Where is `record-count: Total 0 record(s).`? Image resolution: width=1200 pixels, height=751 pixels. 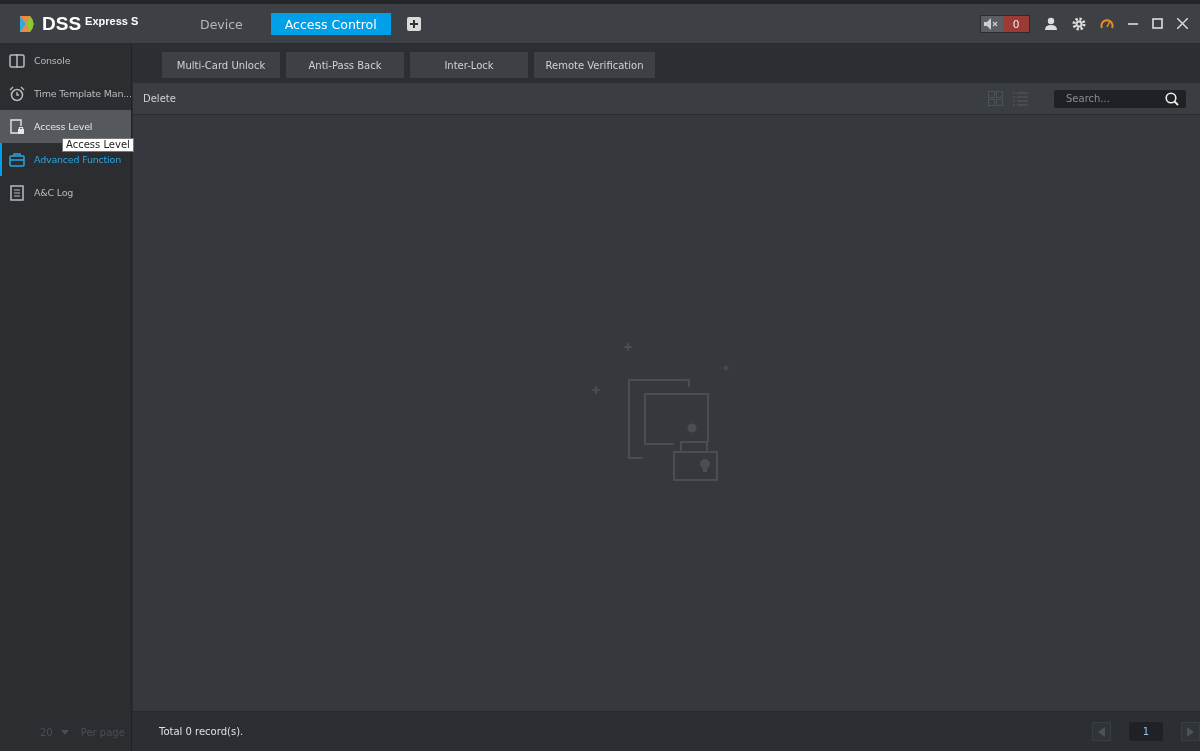 record-count: Total 0 record(s). is located at coordinates (201, 731).